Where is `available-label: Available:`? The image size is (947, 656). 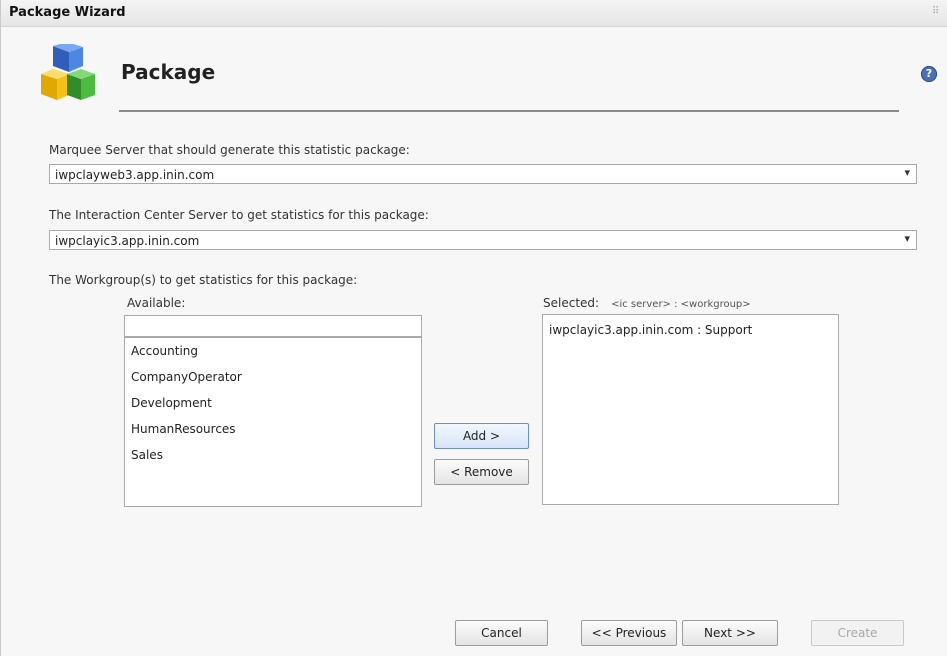 available-label: Available: is located at coordinates (156, 303).